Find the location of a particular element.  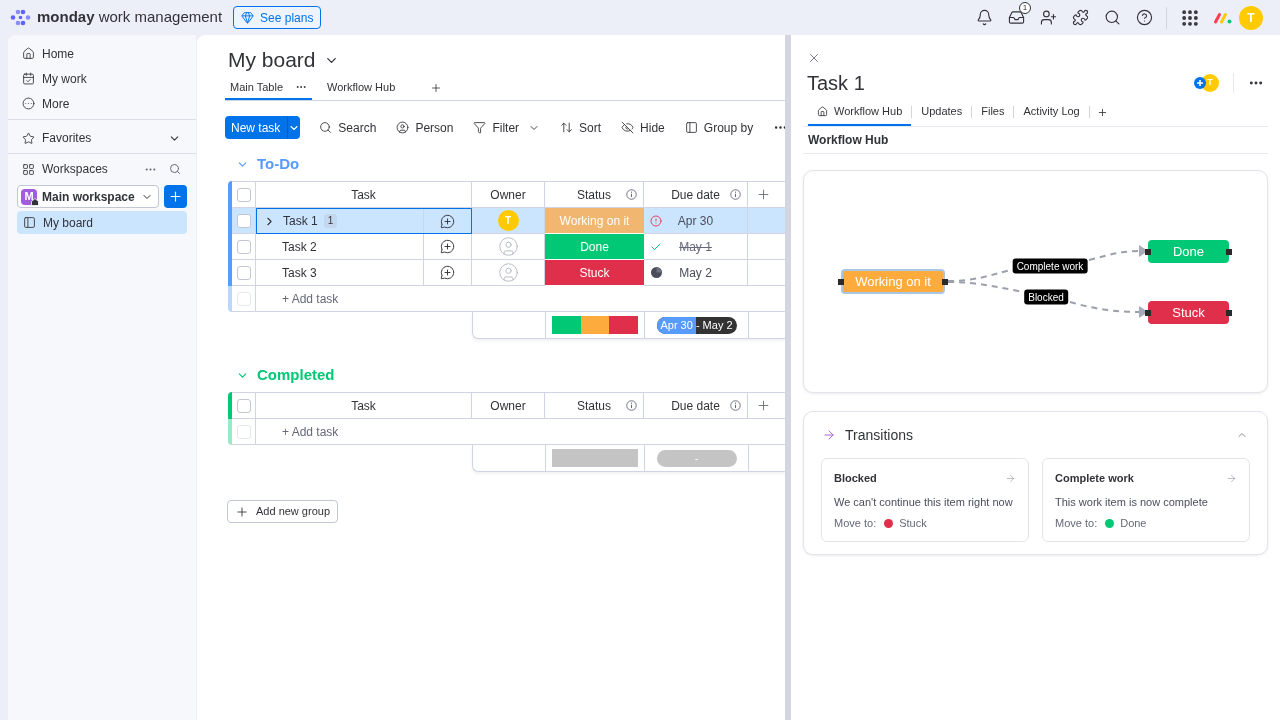

favorites-section: Favorites is located at coordinates (102, 138).